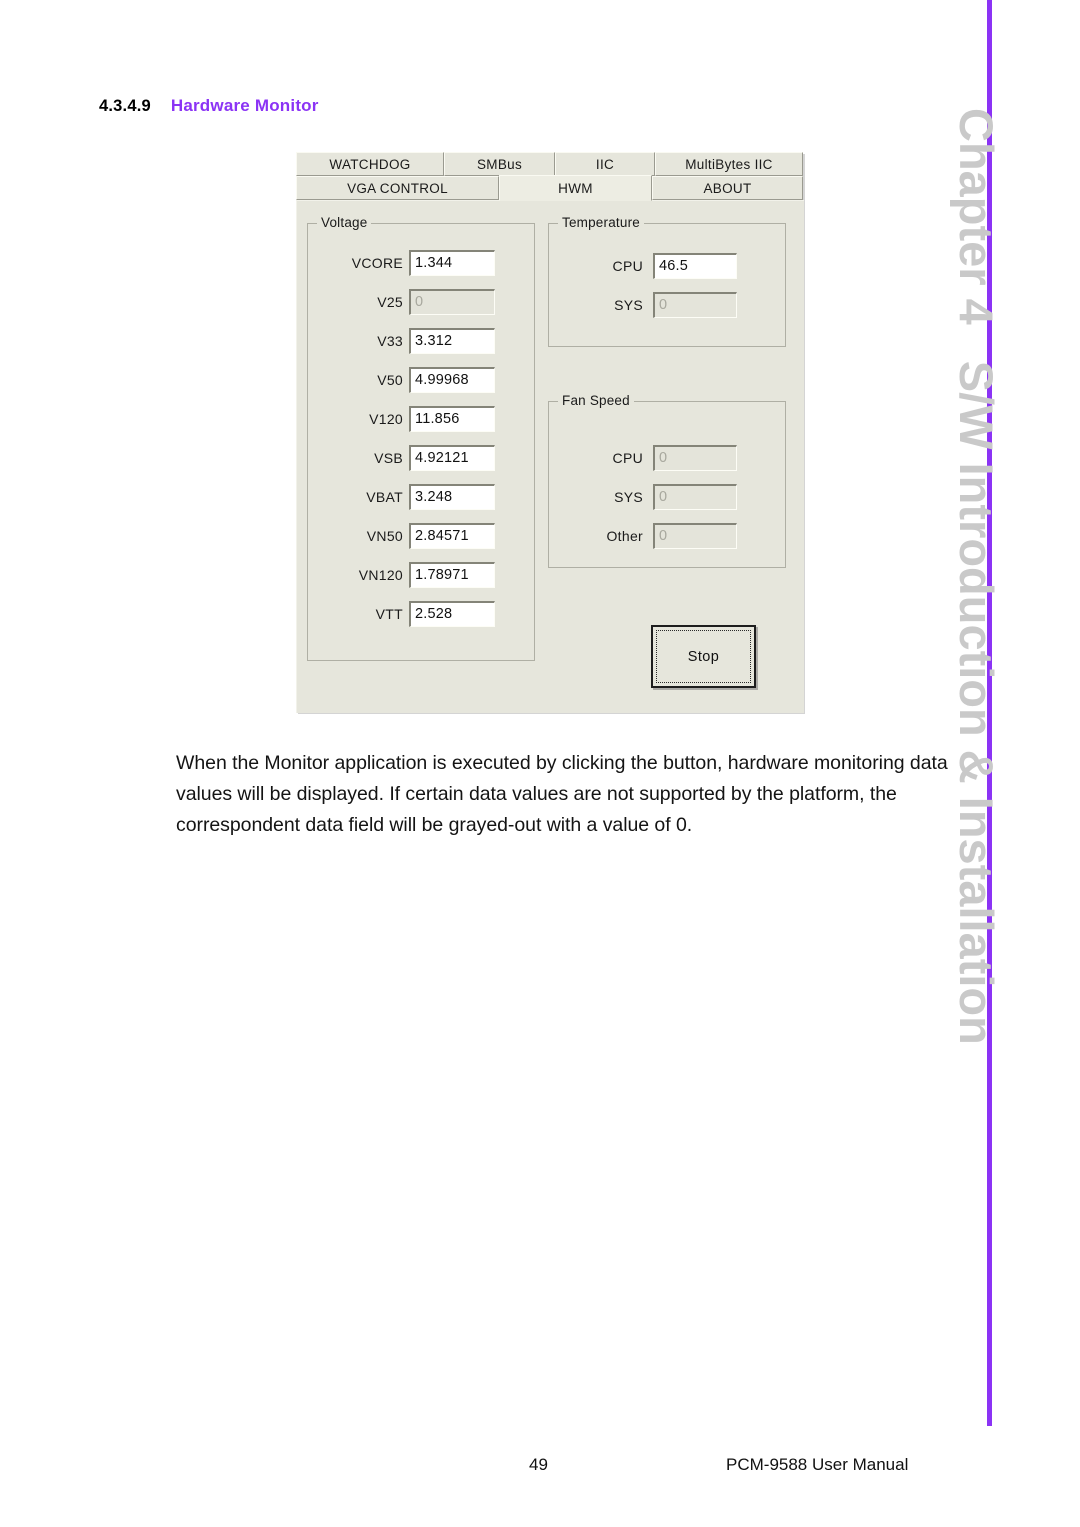 Image resolution: width=1080 pixels, height=1527 pixels. What do you see at coordinates (596, 401) in the screenshot?
I see `fan-speed-group-caption: Fan Speed` at bounding box center [596, 401].